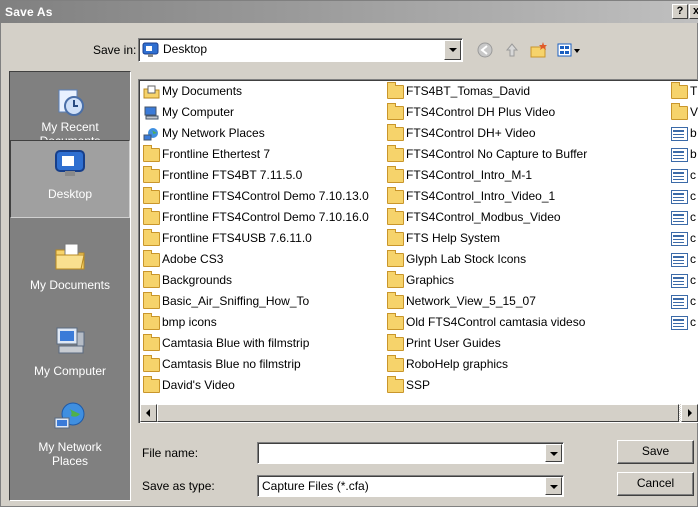  Describe the element at coordinates (481, 112) in the screenshot. I see `item-name: FTS4Control DH Plus Video` at that location.